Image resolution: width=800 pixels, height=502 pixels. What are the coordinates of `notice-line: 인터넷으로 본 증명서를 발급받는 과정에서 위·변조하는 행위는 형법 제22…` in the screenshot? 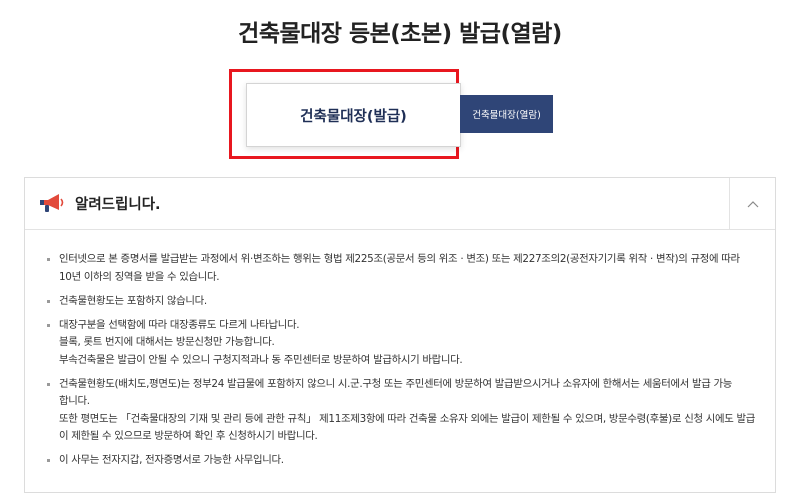 It's located at (399, 259).